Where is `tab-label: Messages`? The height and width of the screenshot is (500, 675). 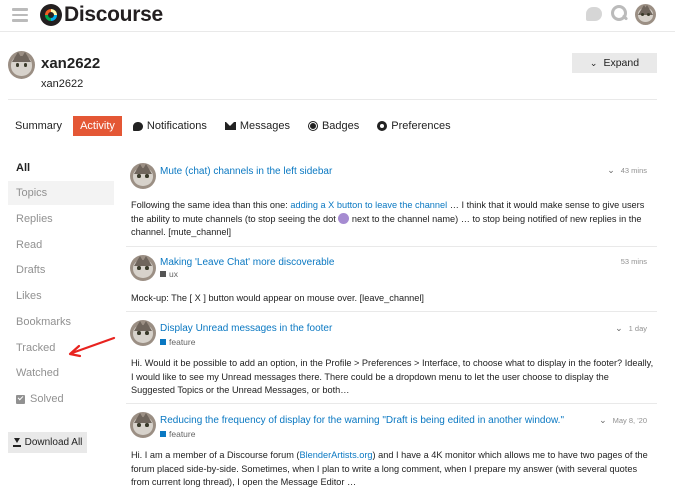 tab-label: Messages is located at coordinates (264, 126).